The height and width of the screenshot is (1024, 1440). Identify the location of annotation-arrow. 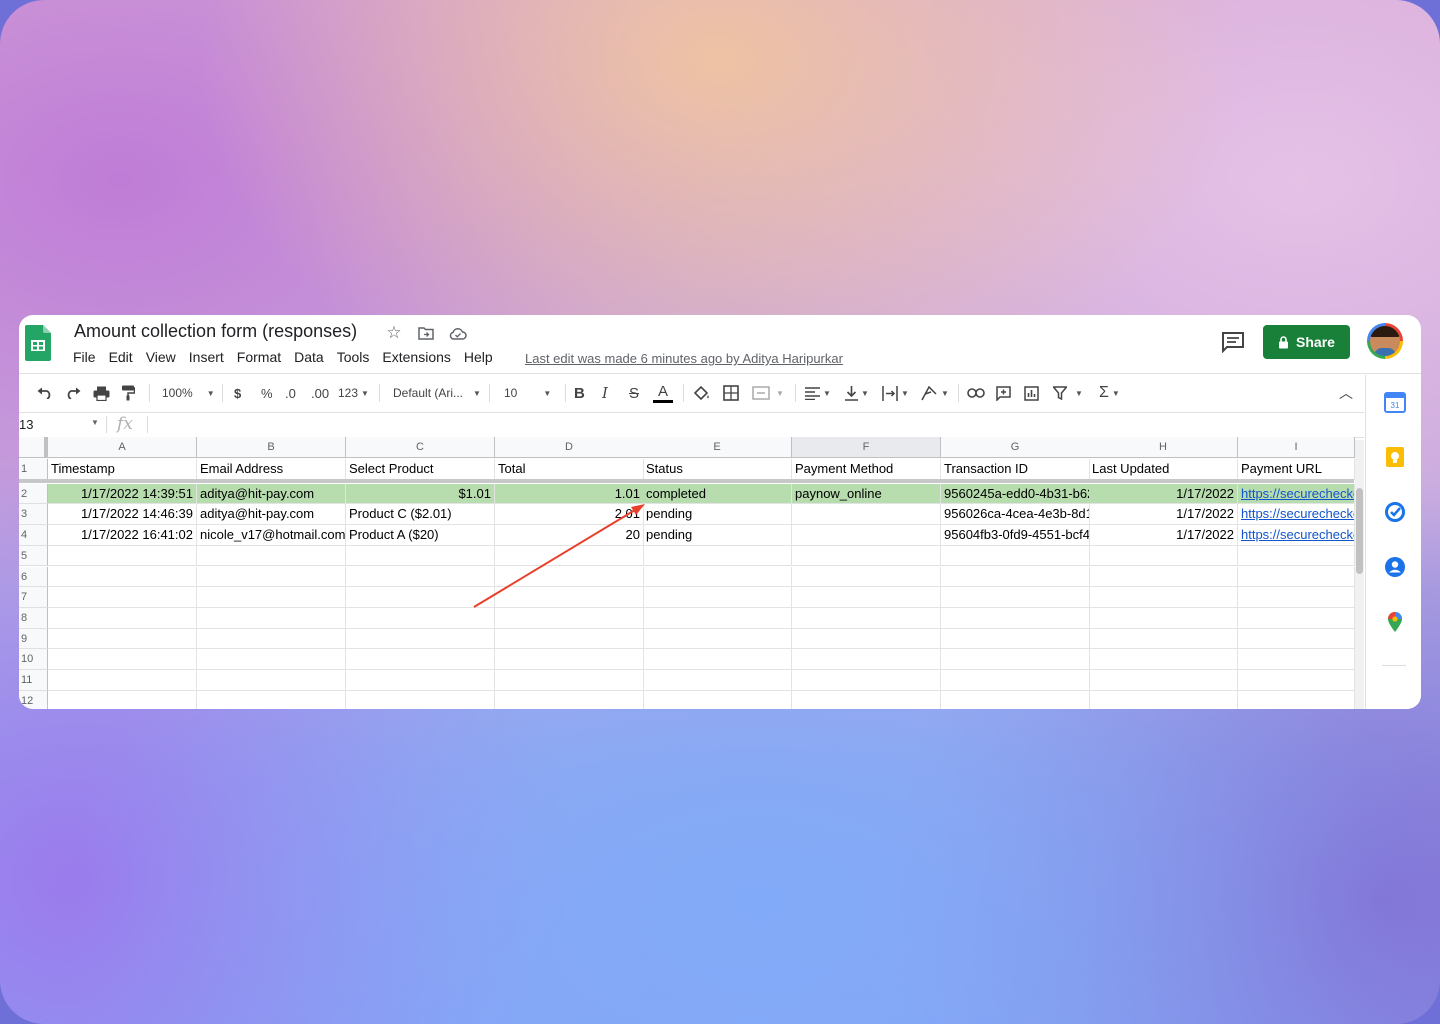
(559, 556).